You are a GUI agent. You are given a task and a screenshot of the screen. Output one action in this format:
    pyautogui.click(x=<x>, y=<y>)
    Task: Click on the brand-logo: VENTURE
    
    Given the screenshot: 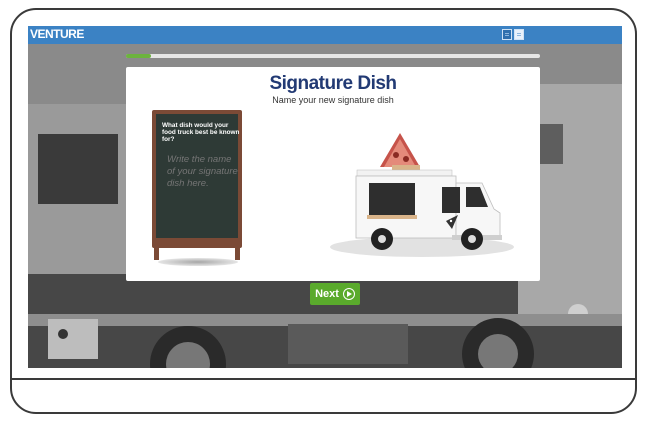 What is the action you would take?
    pyautogui.click(x=57, y=34)
    